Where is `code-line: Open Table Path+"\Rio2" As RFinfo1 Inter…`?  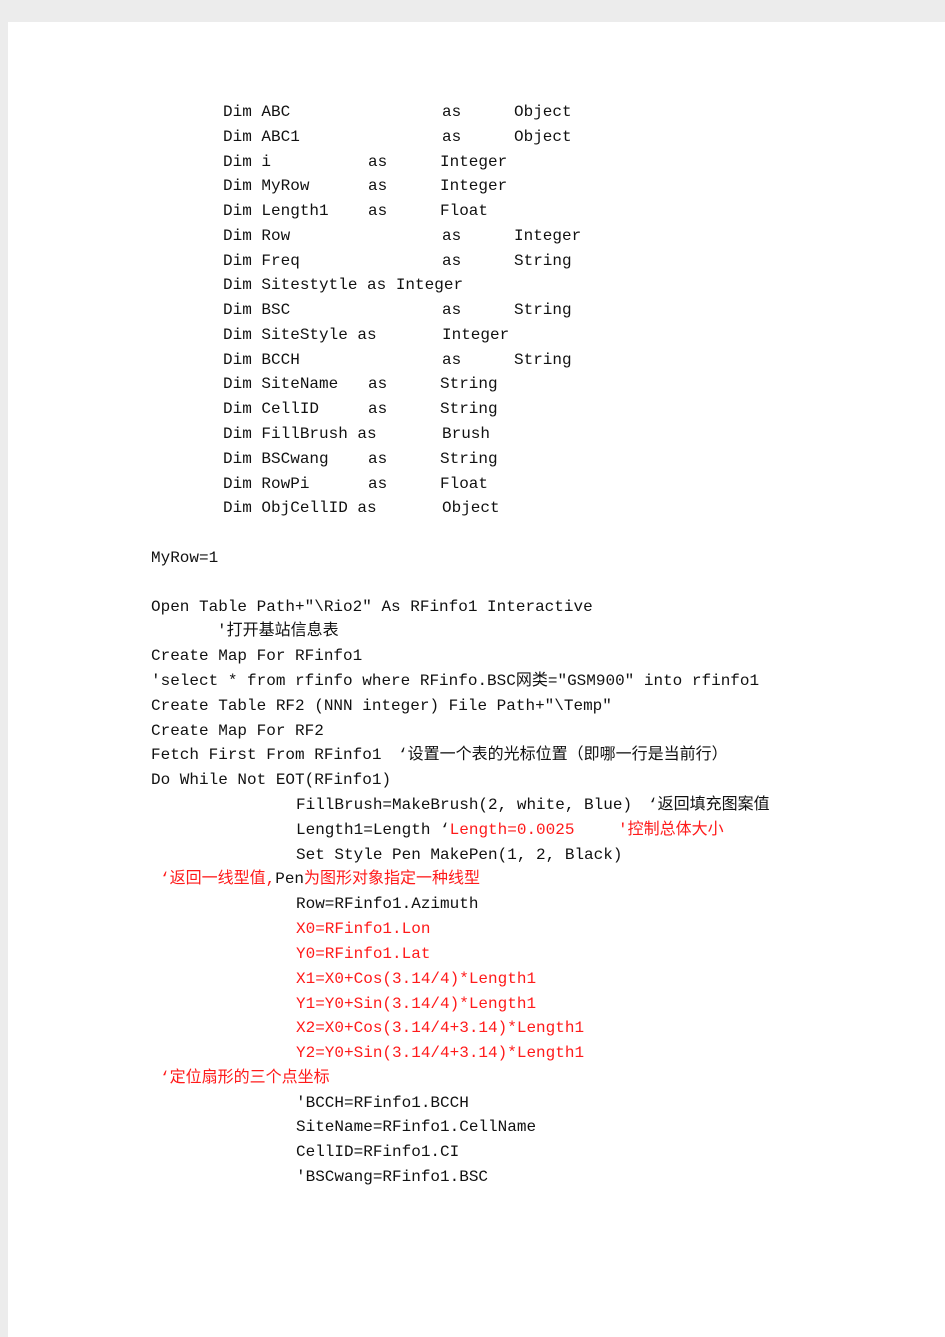 code-line: Open Table Path+"\Rio2" As RFinfo1 Inter… is located at coordinates (372, 607).